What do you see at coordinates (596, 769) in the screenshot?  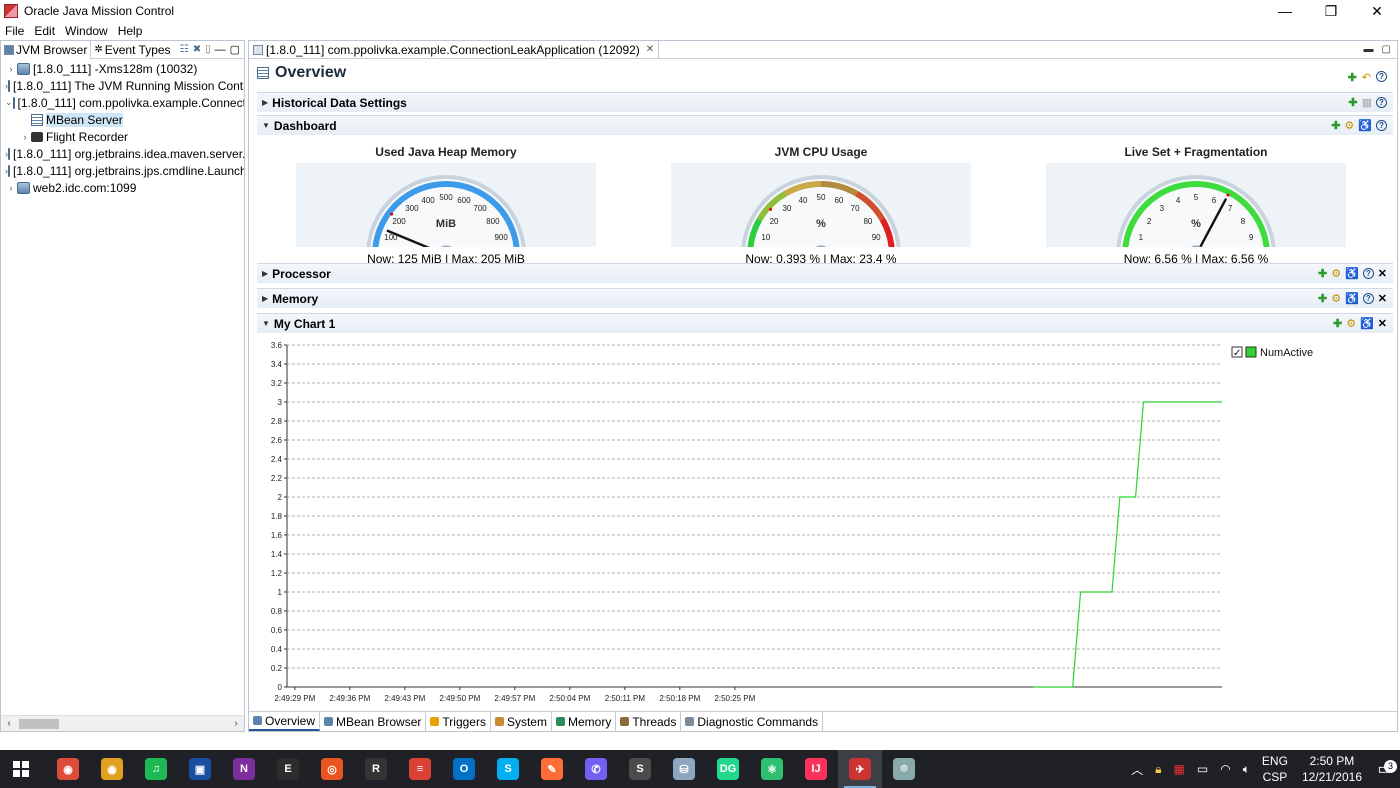 I see `taskbar-app: ✆` at bounding box center [596, 769].